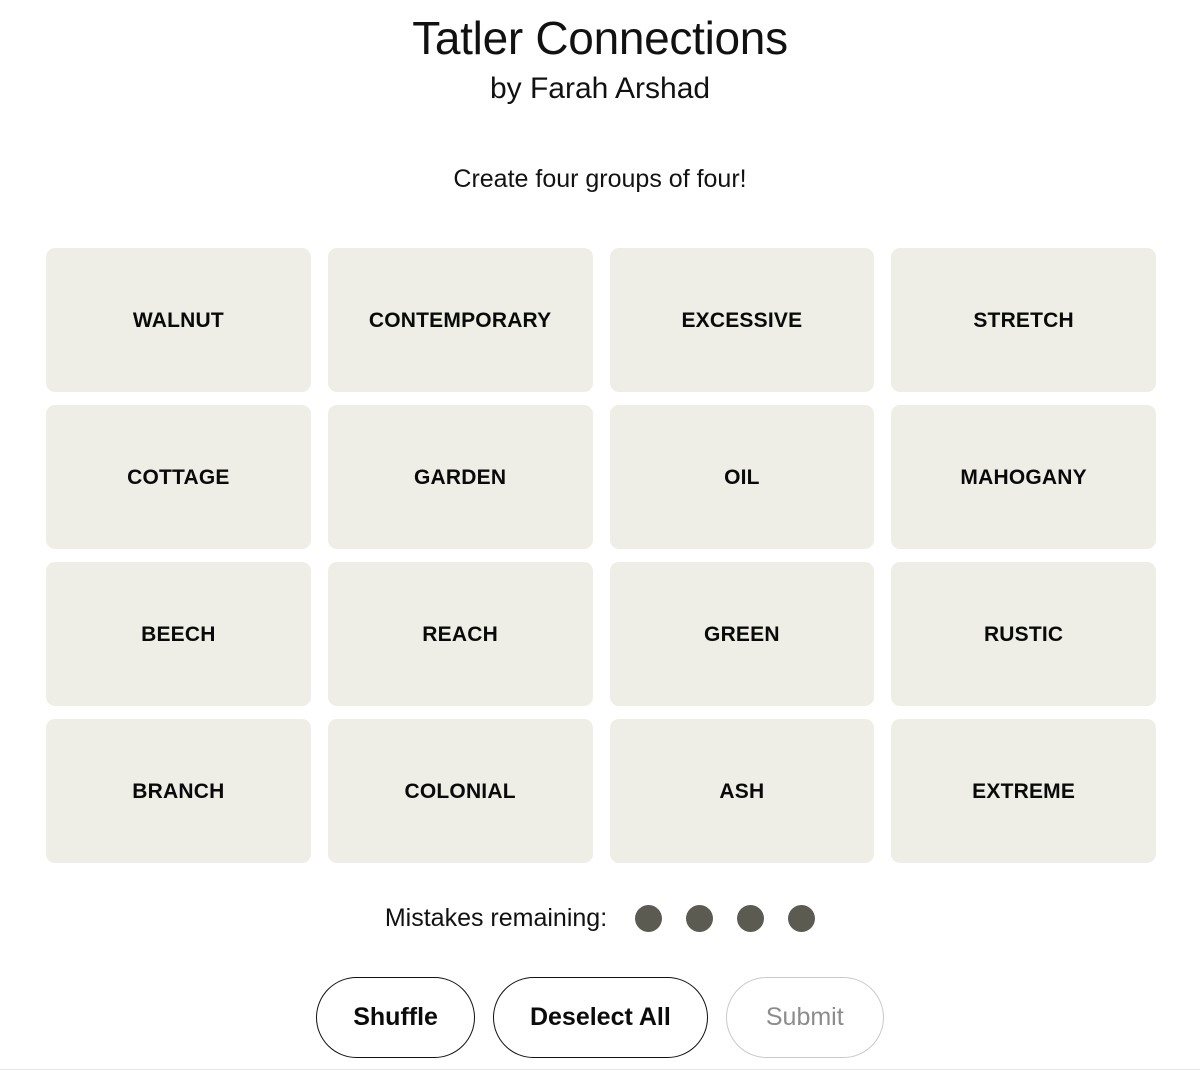  I want to click on word-tile-label: GARDEN, so click(460, 477).